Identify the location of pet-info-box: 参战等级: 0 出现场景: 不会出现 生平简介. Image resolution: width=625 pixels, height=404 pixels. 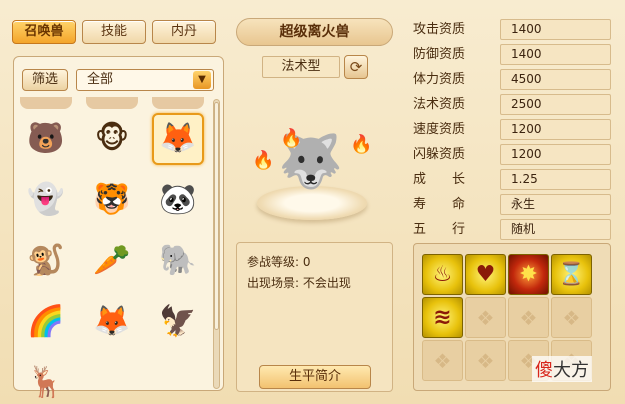
(314, 317).